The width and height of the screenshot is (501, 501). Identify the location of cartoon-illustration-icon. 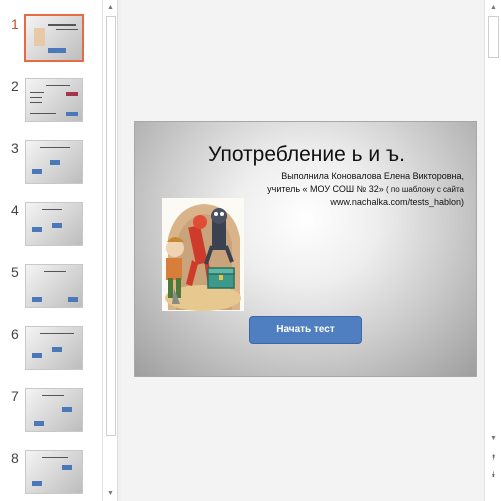
(203, 254).